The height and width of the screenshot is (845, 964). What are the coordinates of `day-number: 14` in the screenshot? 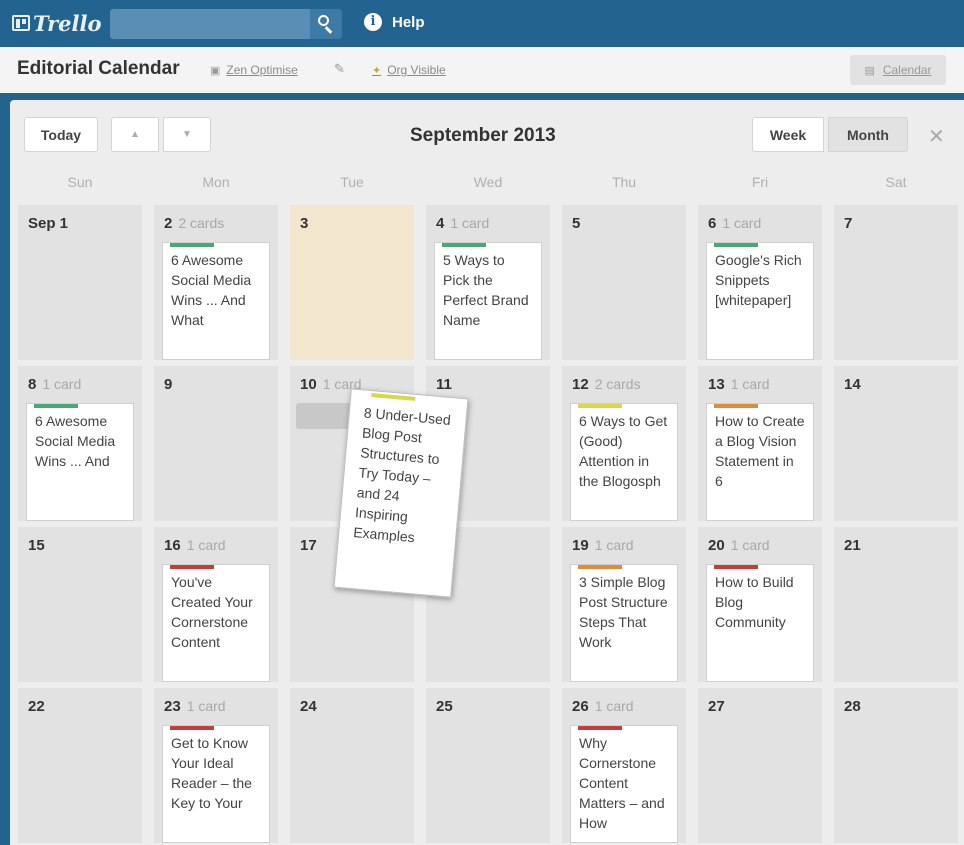 It's located at (852, 384).